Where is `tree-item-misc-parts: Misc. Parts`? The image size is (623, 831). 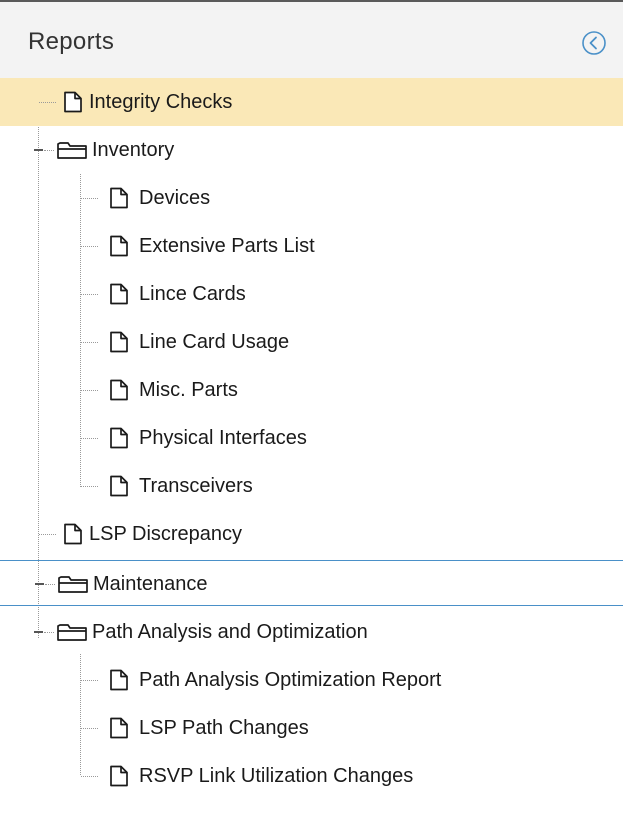
tree-item-misc-parts: Misc. Parts is located at coordinates (311, 390).